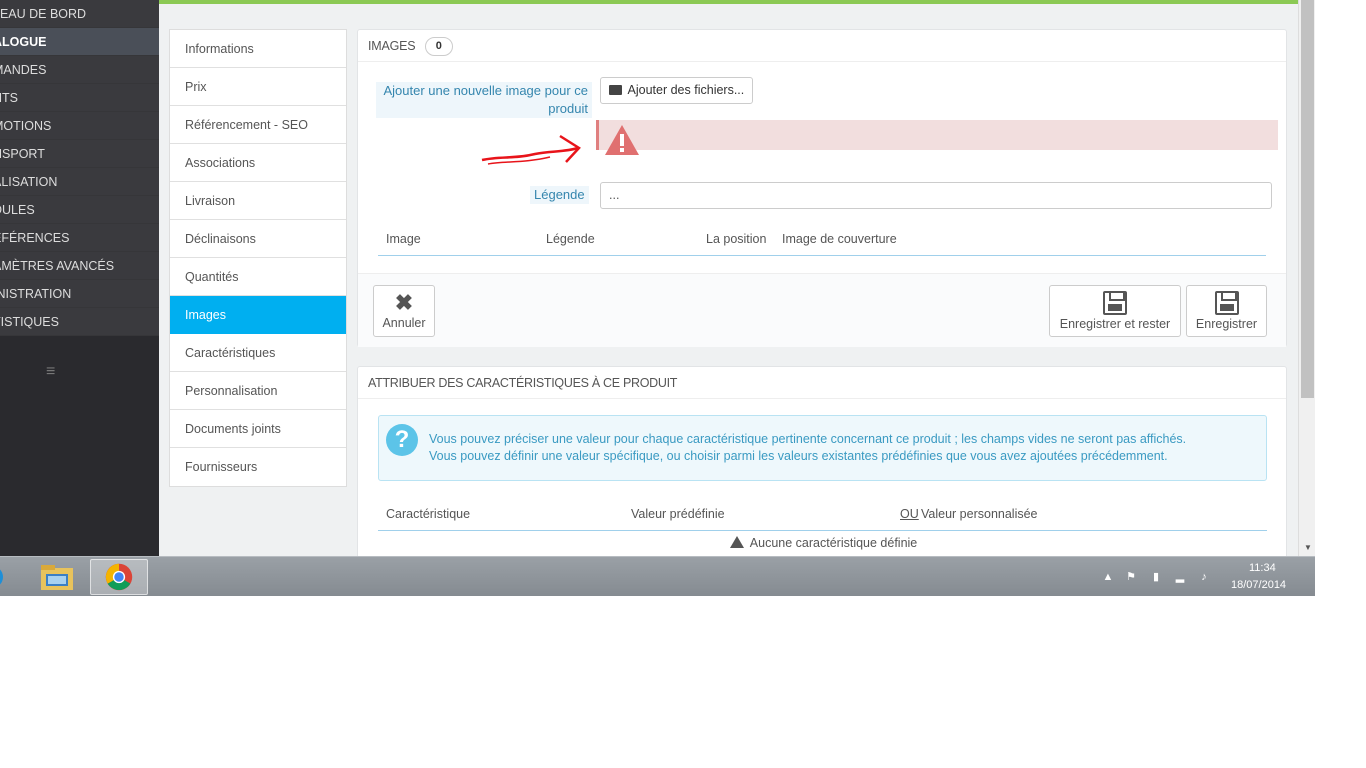 The image size is (1366, 768). I want to click on images-panel-heading: IMAGES 0, so click(822, 46).